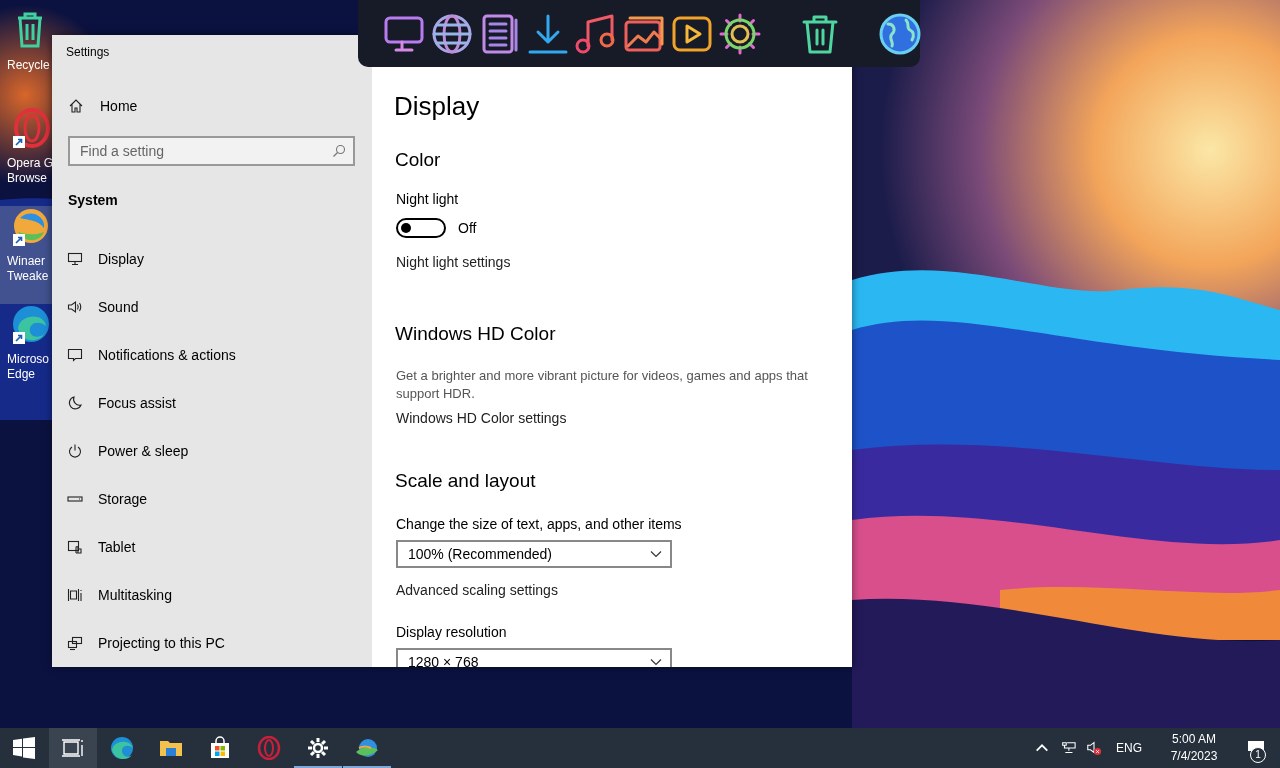 The image size is (1280, 768). I want to click on sidebar-item: Storage, so click(212, 499).